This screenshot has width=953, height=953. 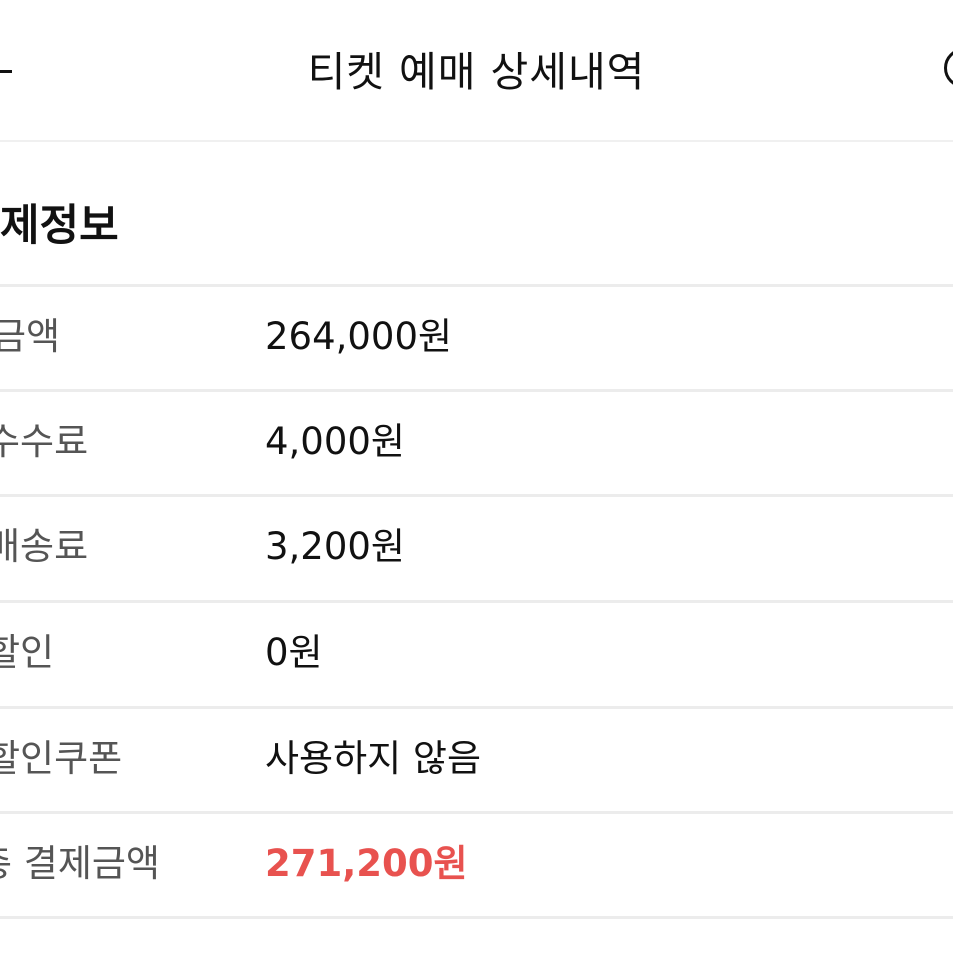 I want to click on row-label: 총 결제금액, so click(x=80, y=863).